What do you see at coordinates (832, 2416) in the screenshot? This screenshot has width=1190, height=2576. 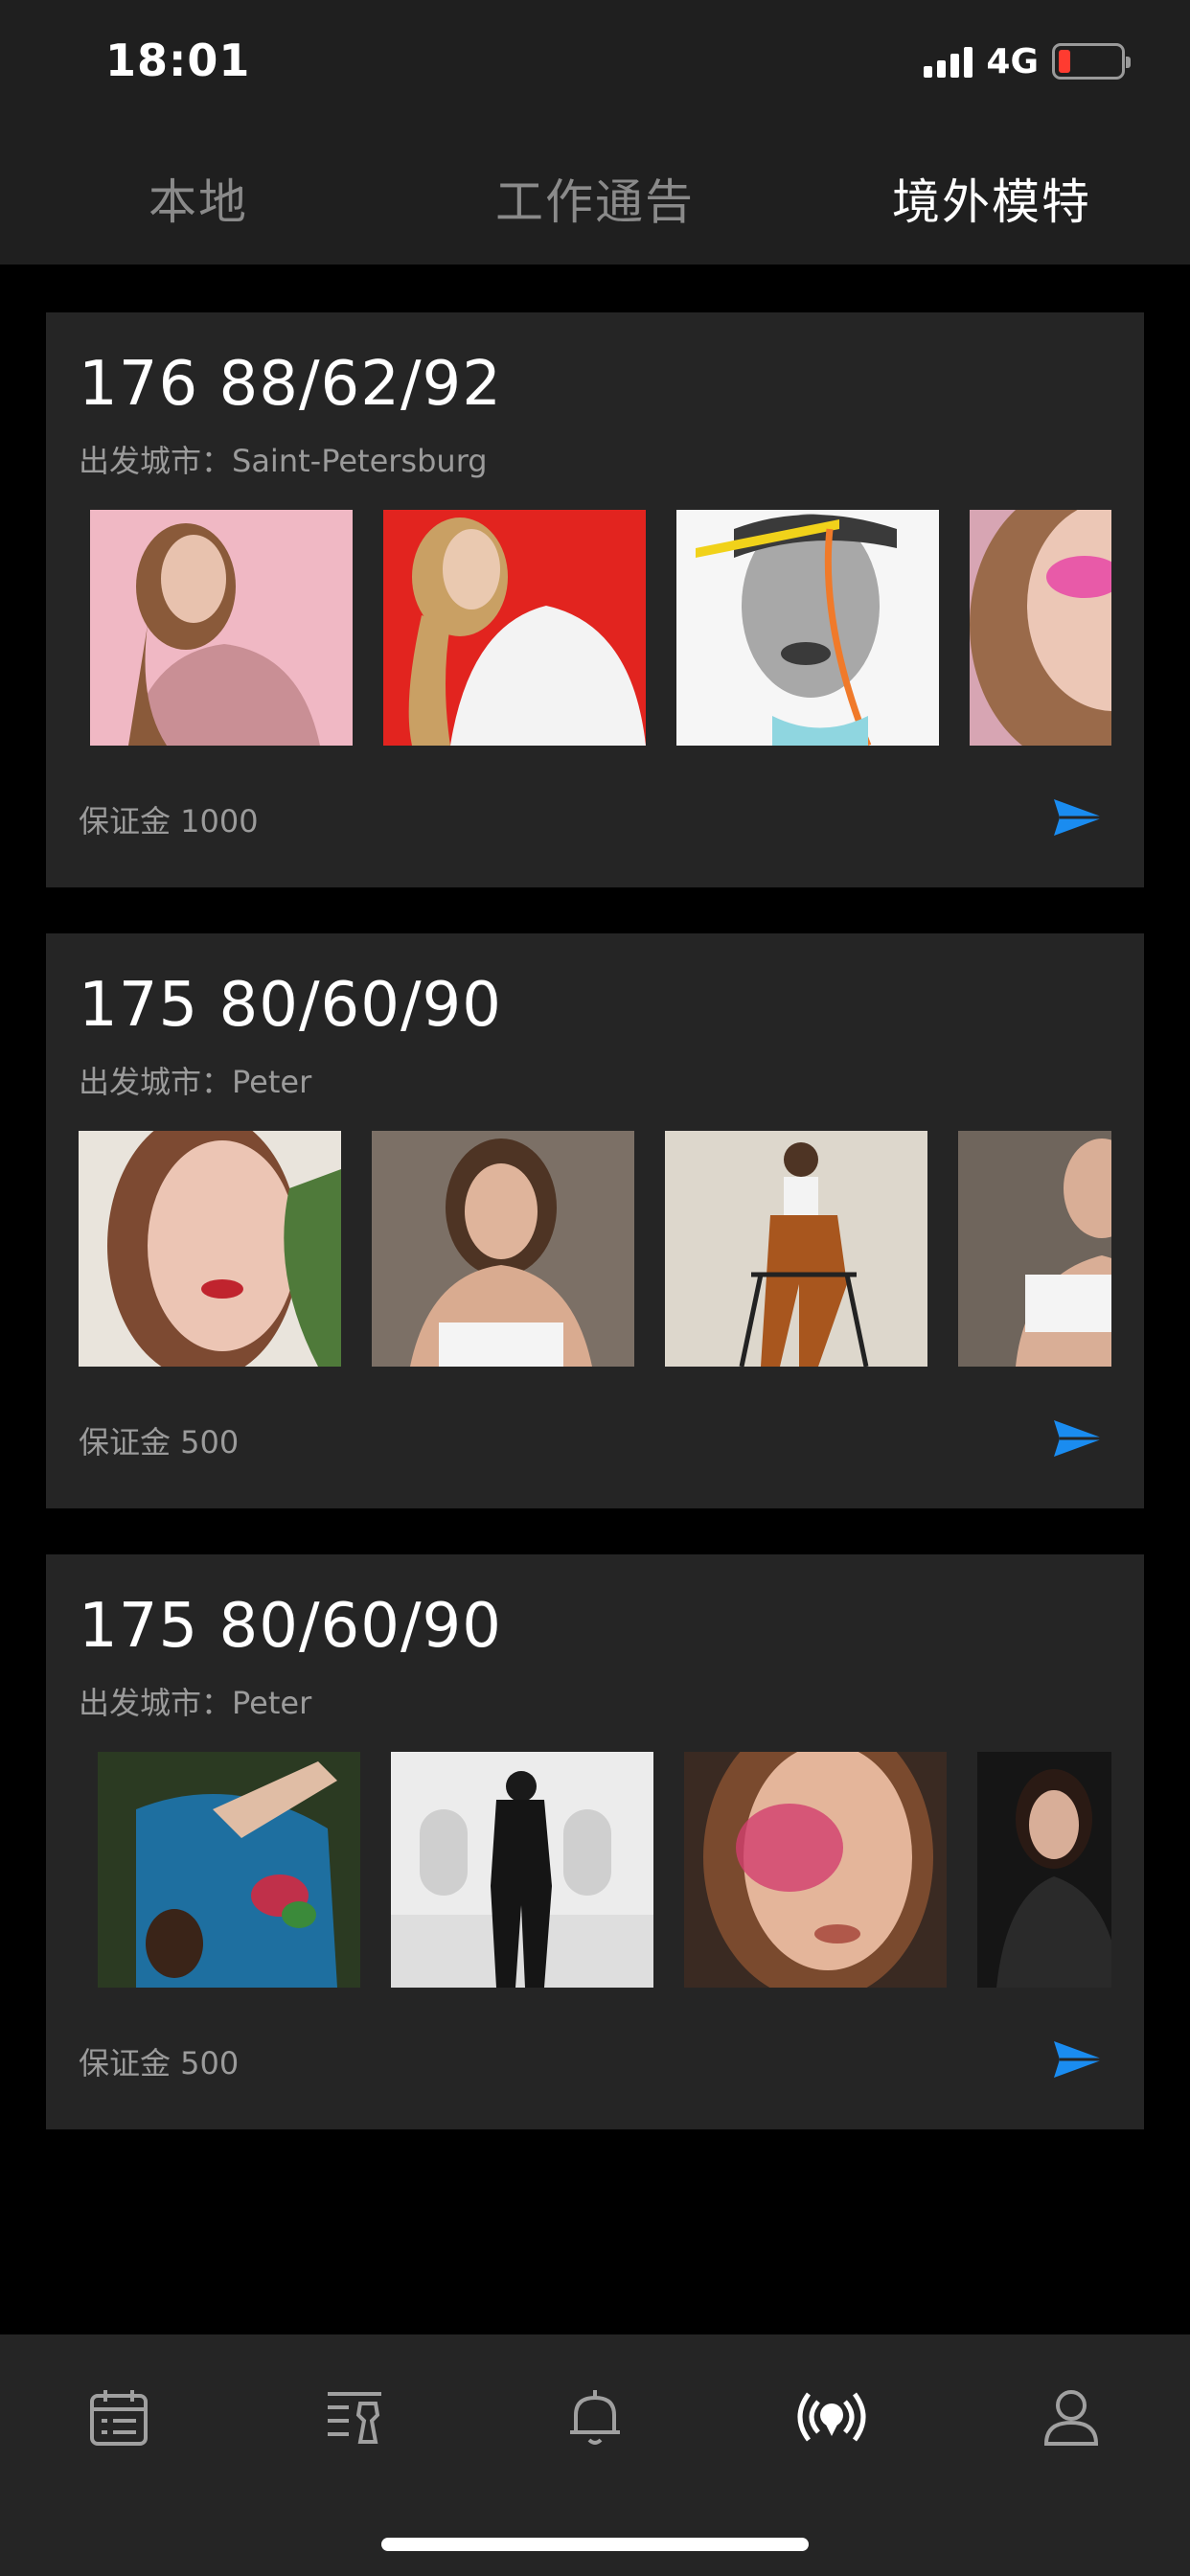 I see `broadcast-icon` at bounding box center [832, 2416].